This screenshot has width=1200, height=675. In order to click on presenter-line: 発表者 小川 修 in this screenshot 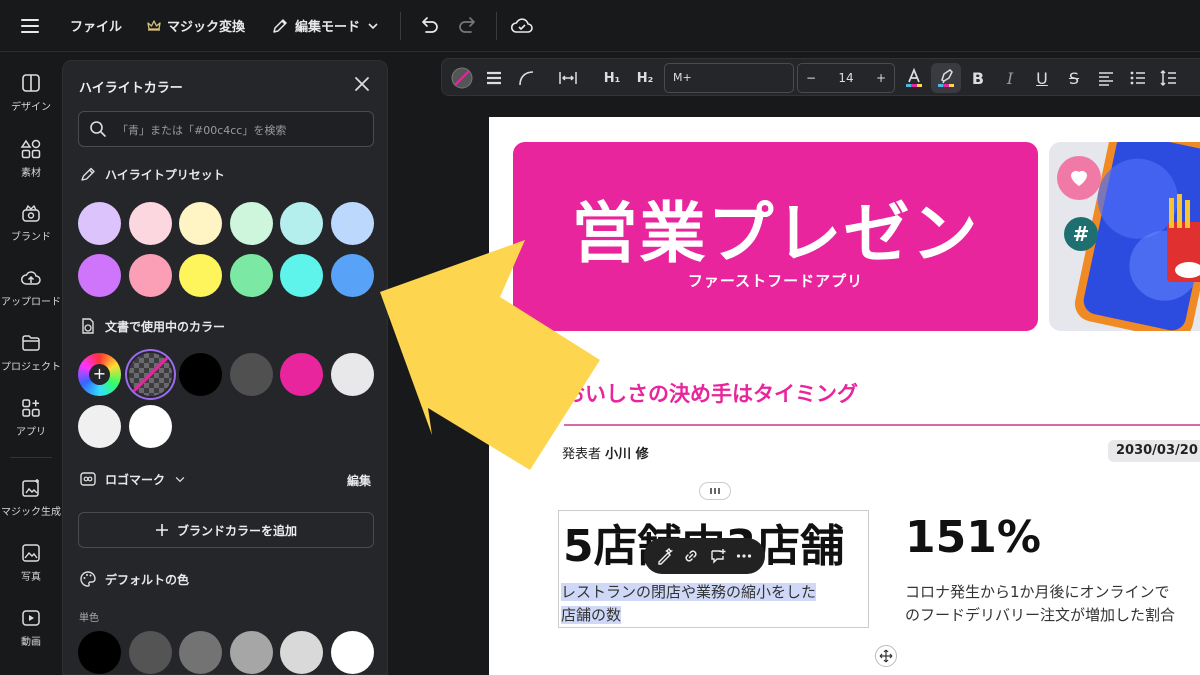, I will do `click(605, 452)`.